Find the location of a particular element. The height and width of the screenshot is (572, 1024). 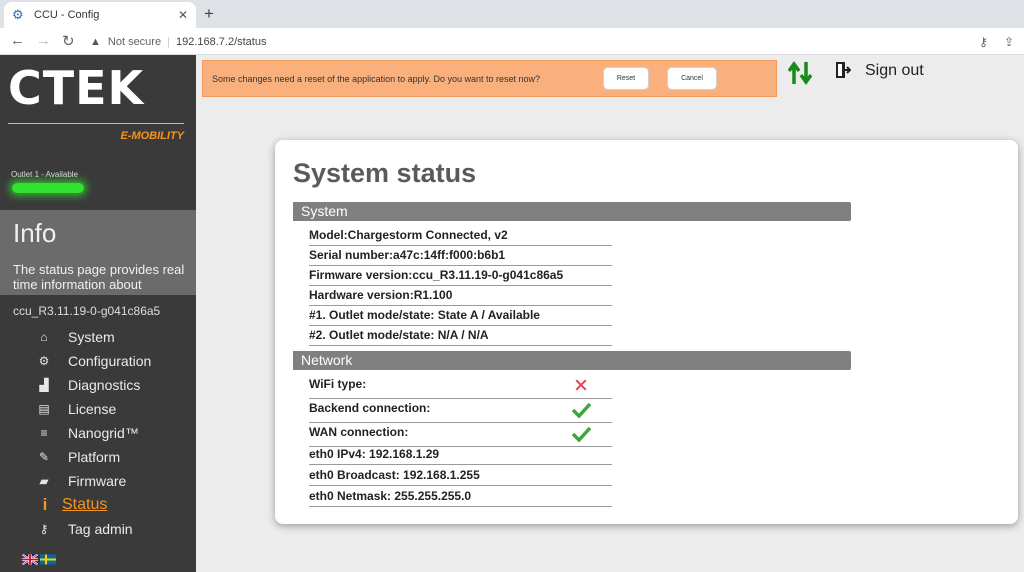

sidebar-item-system: ⌂ System is located at coordinates (98, 337).